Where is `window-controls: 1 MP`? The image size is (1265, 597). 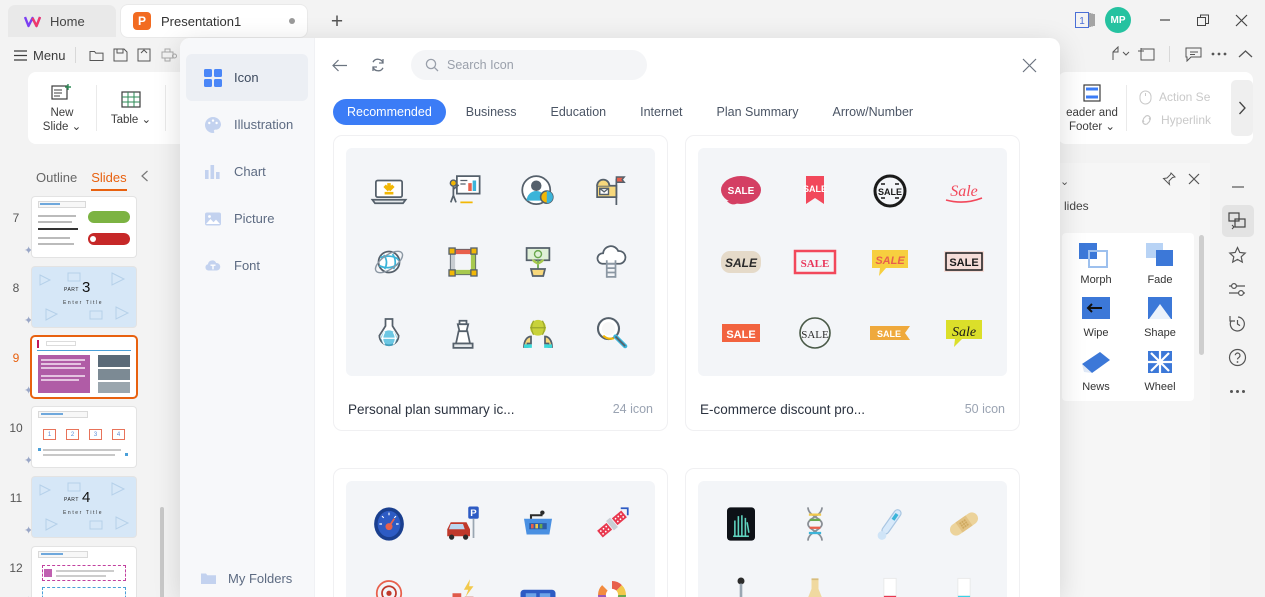
window-controls: 1 MP is located at coordinates (1166, 20).